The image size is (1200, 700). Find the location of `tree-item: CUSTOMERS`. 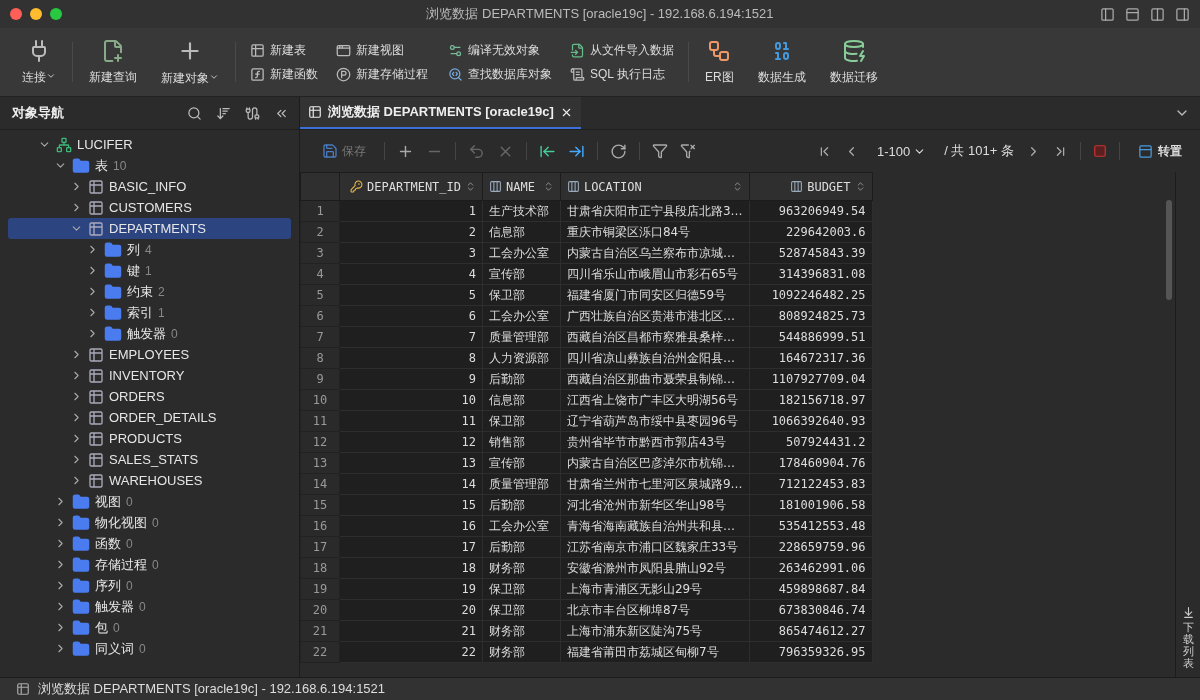

tree-item: CUSTOMERS is located at coordinates (149, 207).